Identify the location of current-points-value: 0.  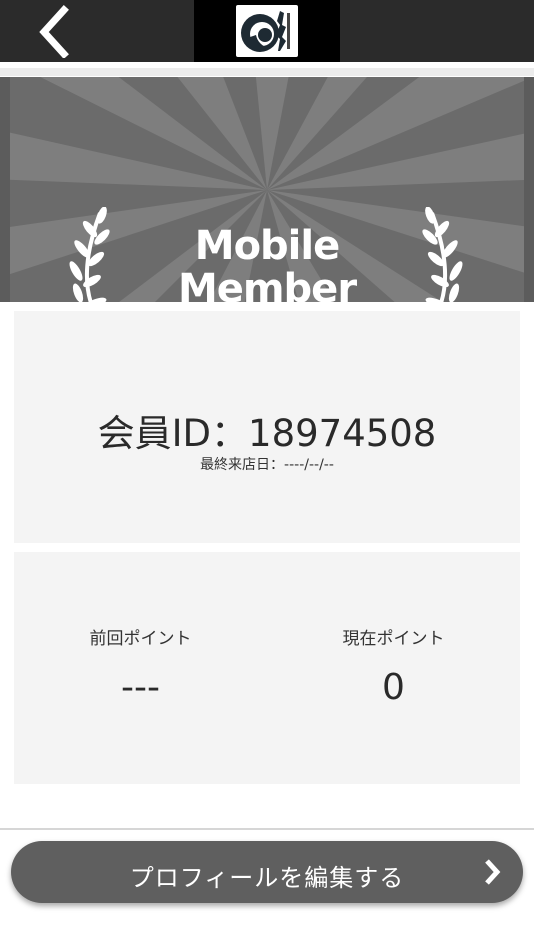
(393, 687).